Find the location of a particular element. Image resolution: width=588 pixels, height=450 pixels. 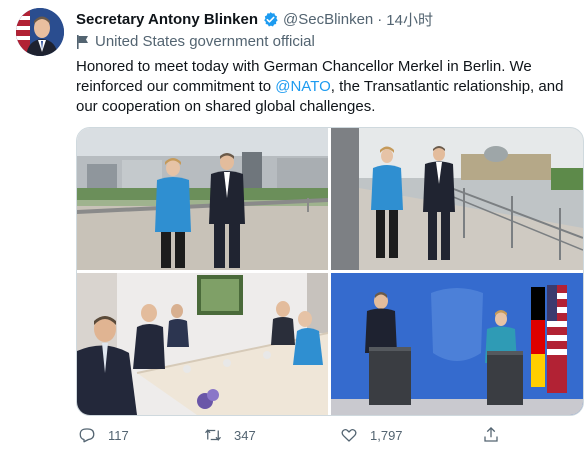

like-icon is located at coordinates (349, 435).